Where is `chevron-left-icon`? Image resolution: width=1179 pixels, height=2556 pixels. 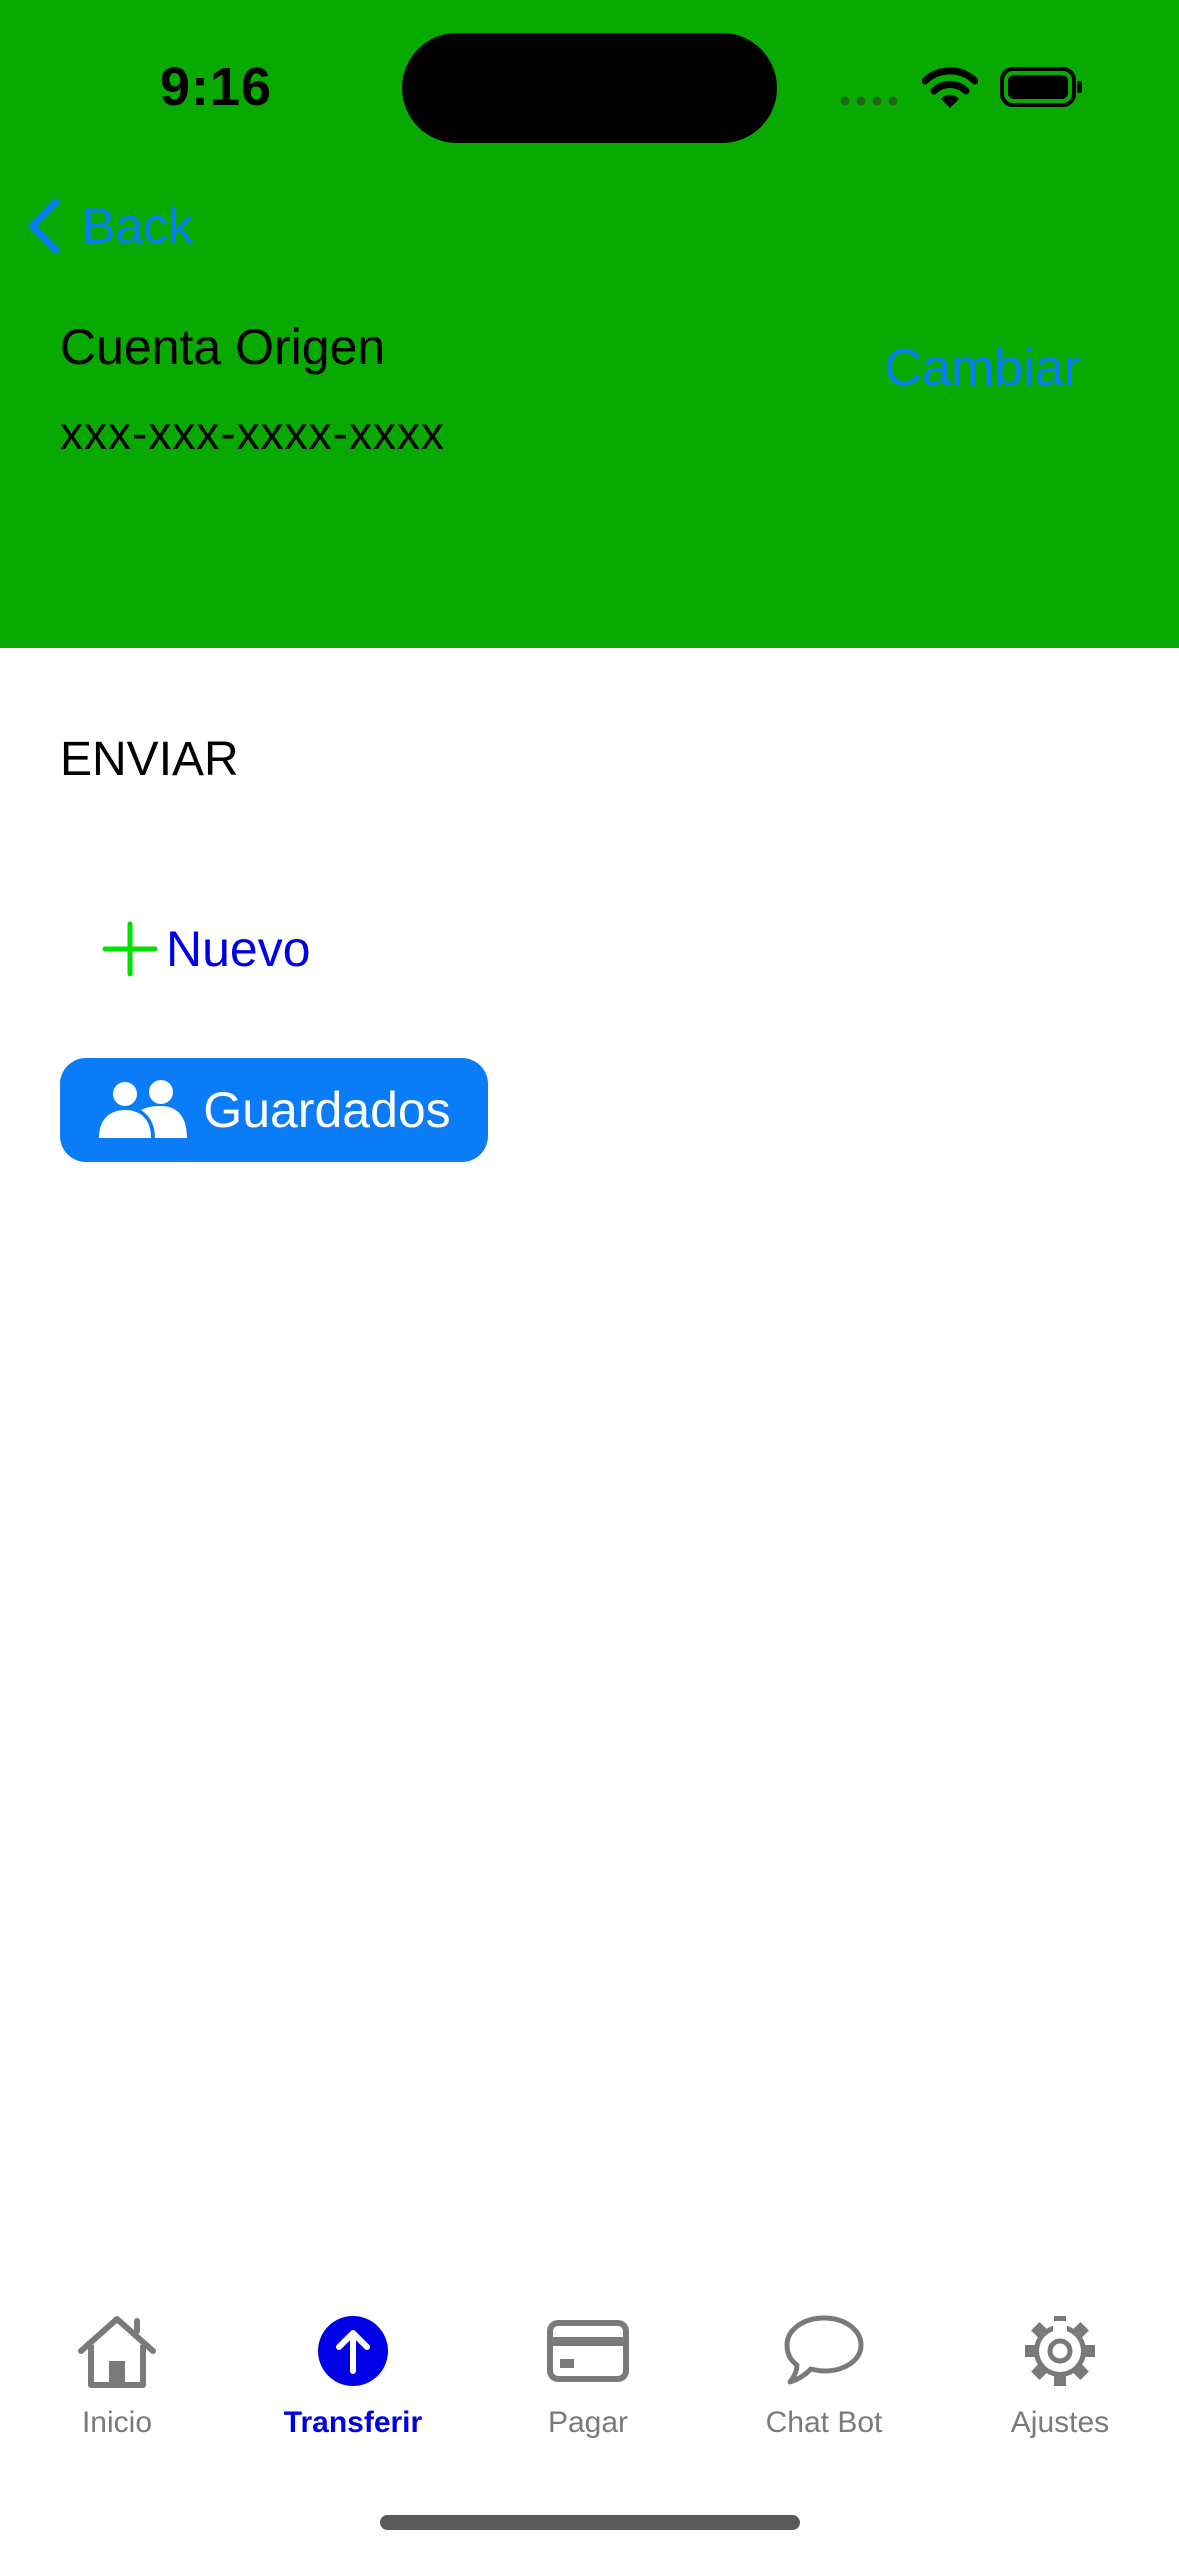 chevron-left-icon is located at coordinates (44, 226).